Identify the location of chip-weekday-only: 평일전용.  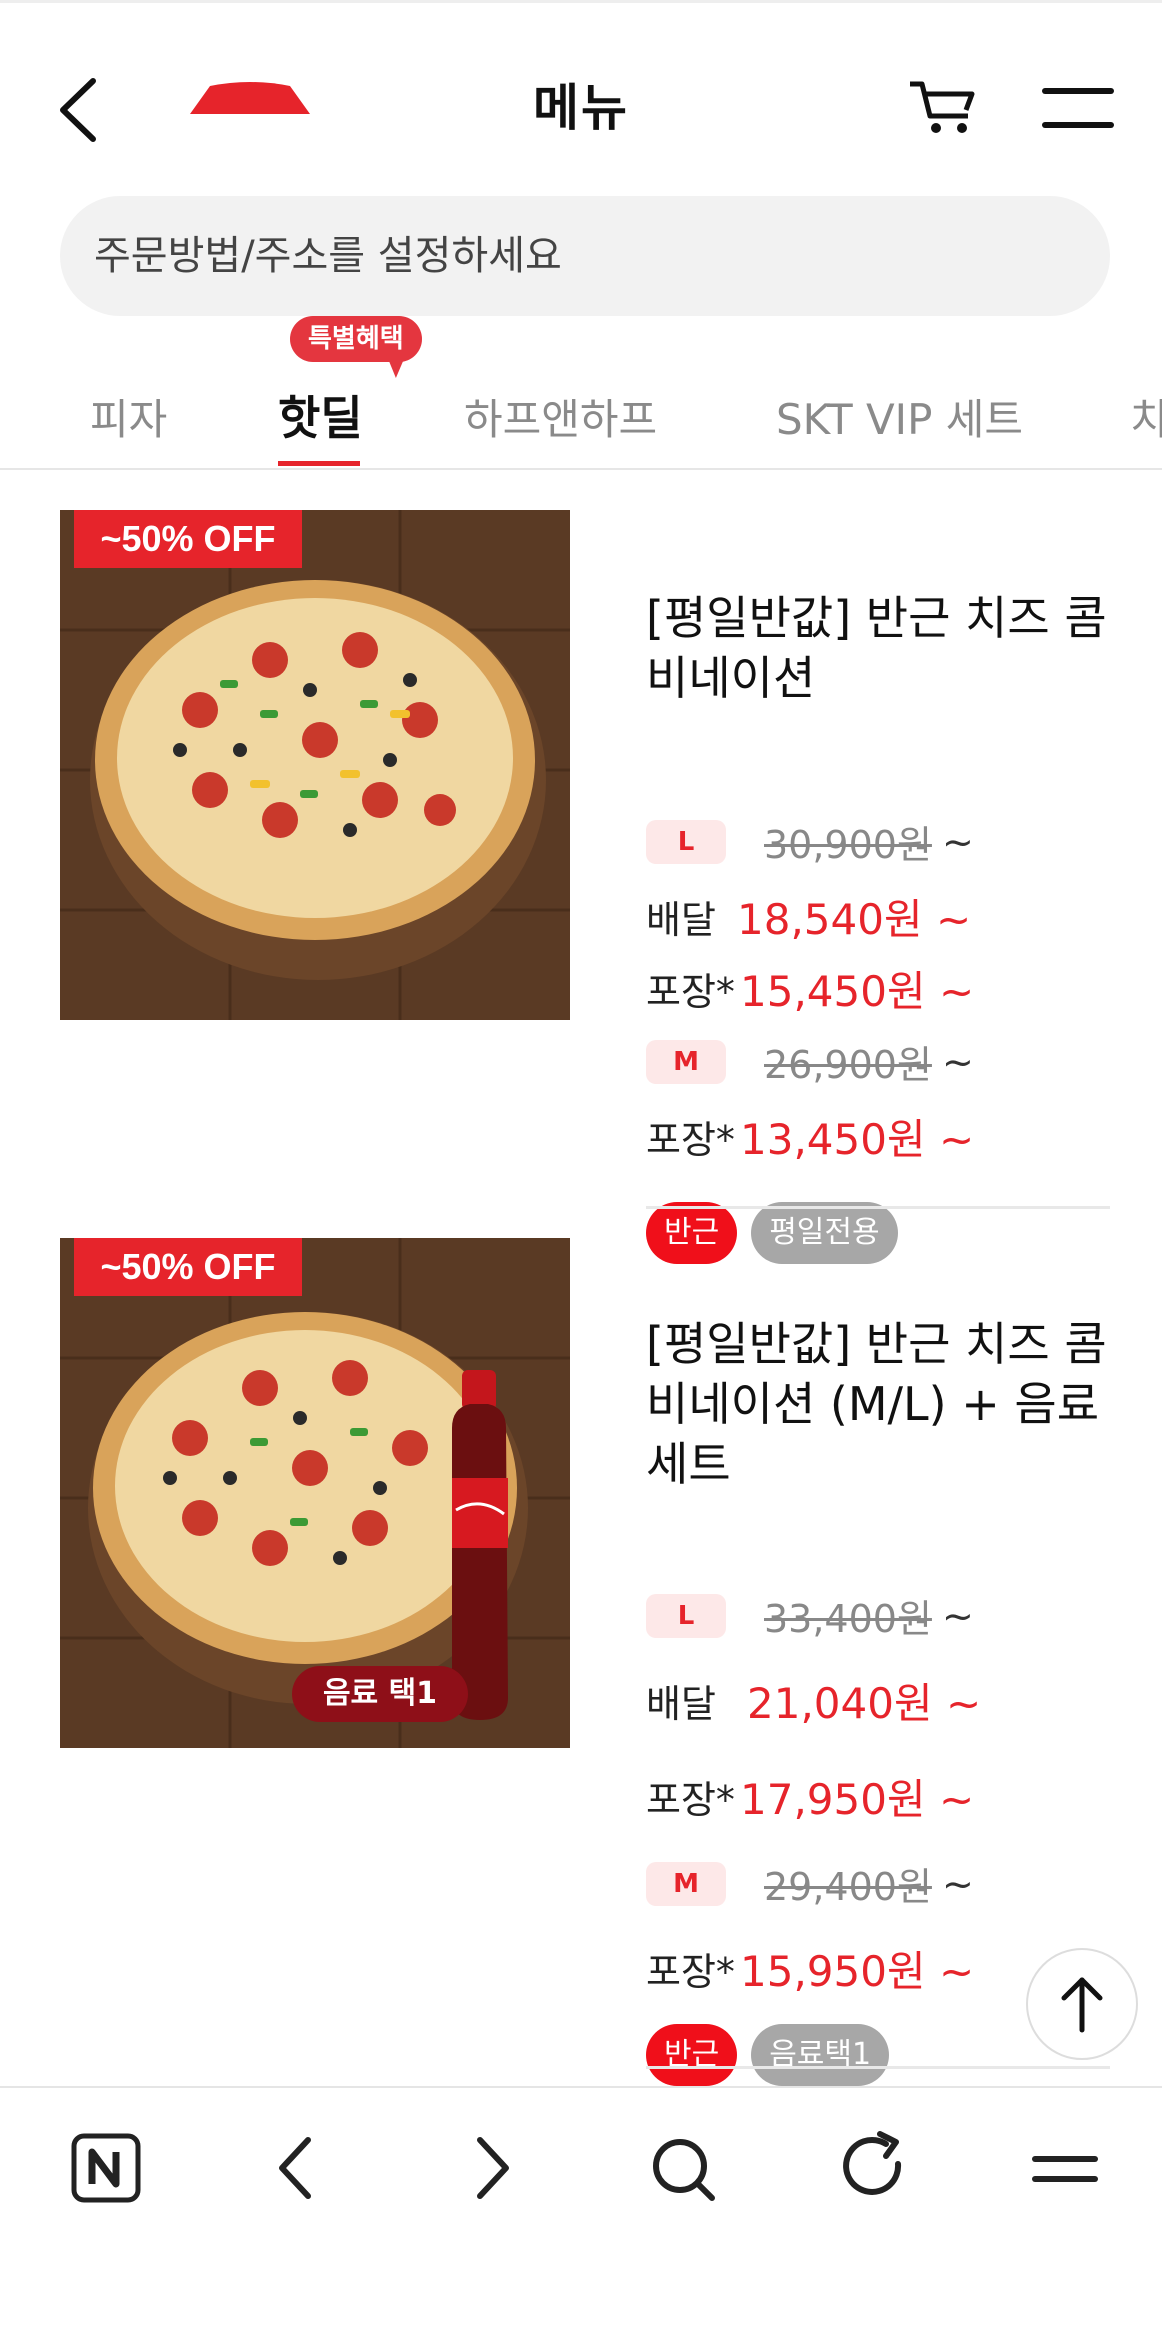
(824, 1233).